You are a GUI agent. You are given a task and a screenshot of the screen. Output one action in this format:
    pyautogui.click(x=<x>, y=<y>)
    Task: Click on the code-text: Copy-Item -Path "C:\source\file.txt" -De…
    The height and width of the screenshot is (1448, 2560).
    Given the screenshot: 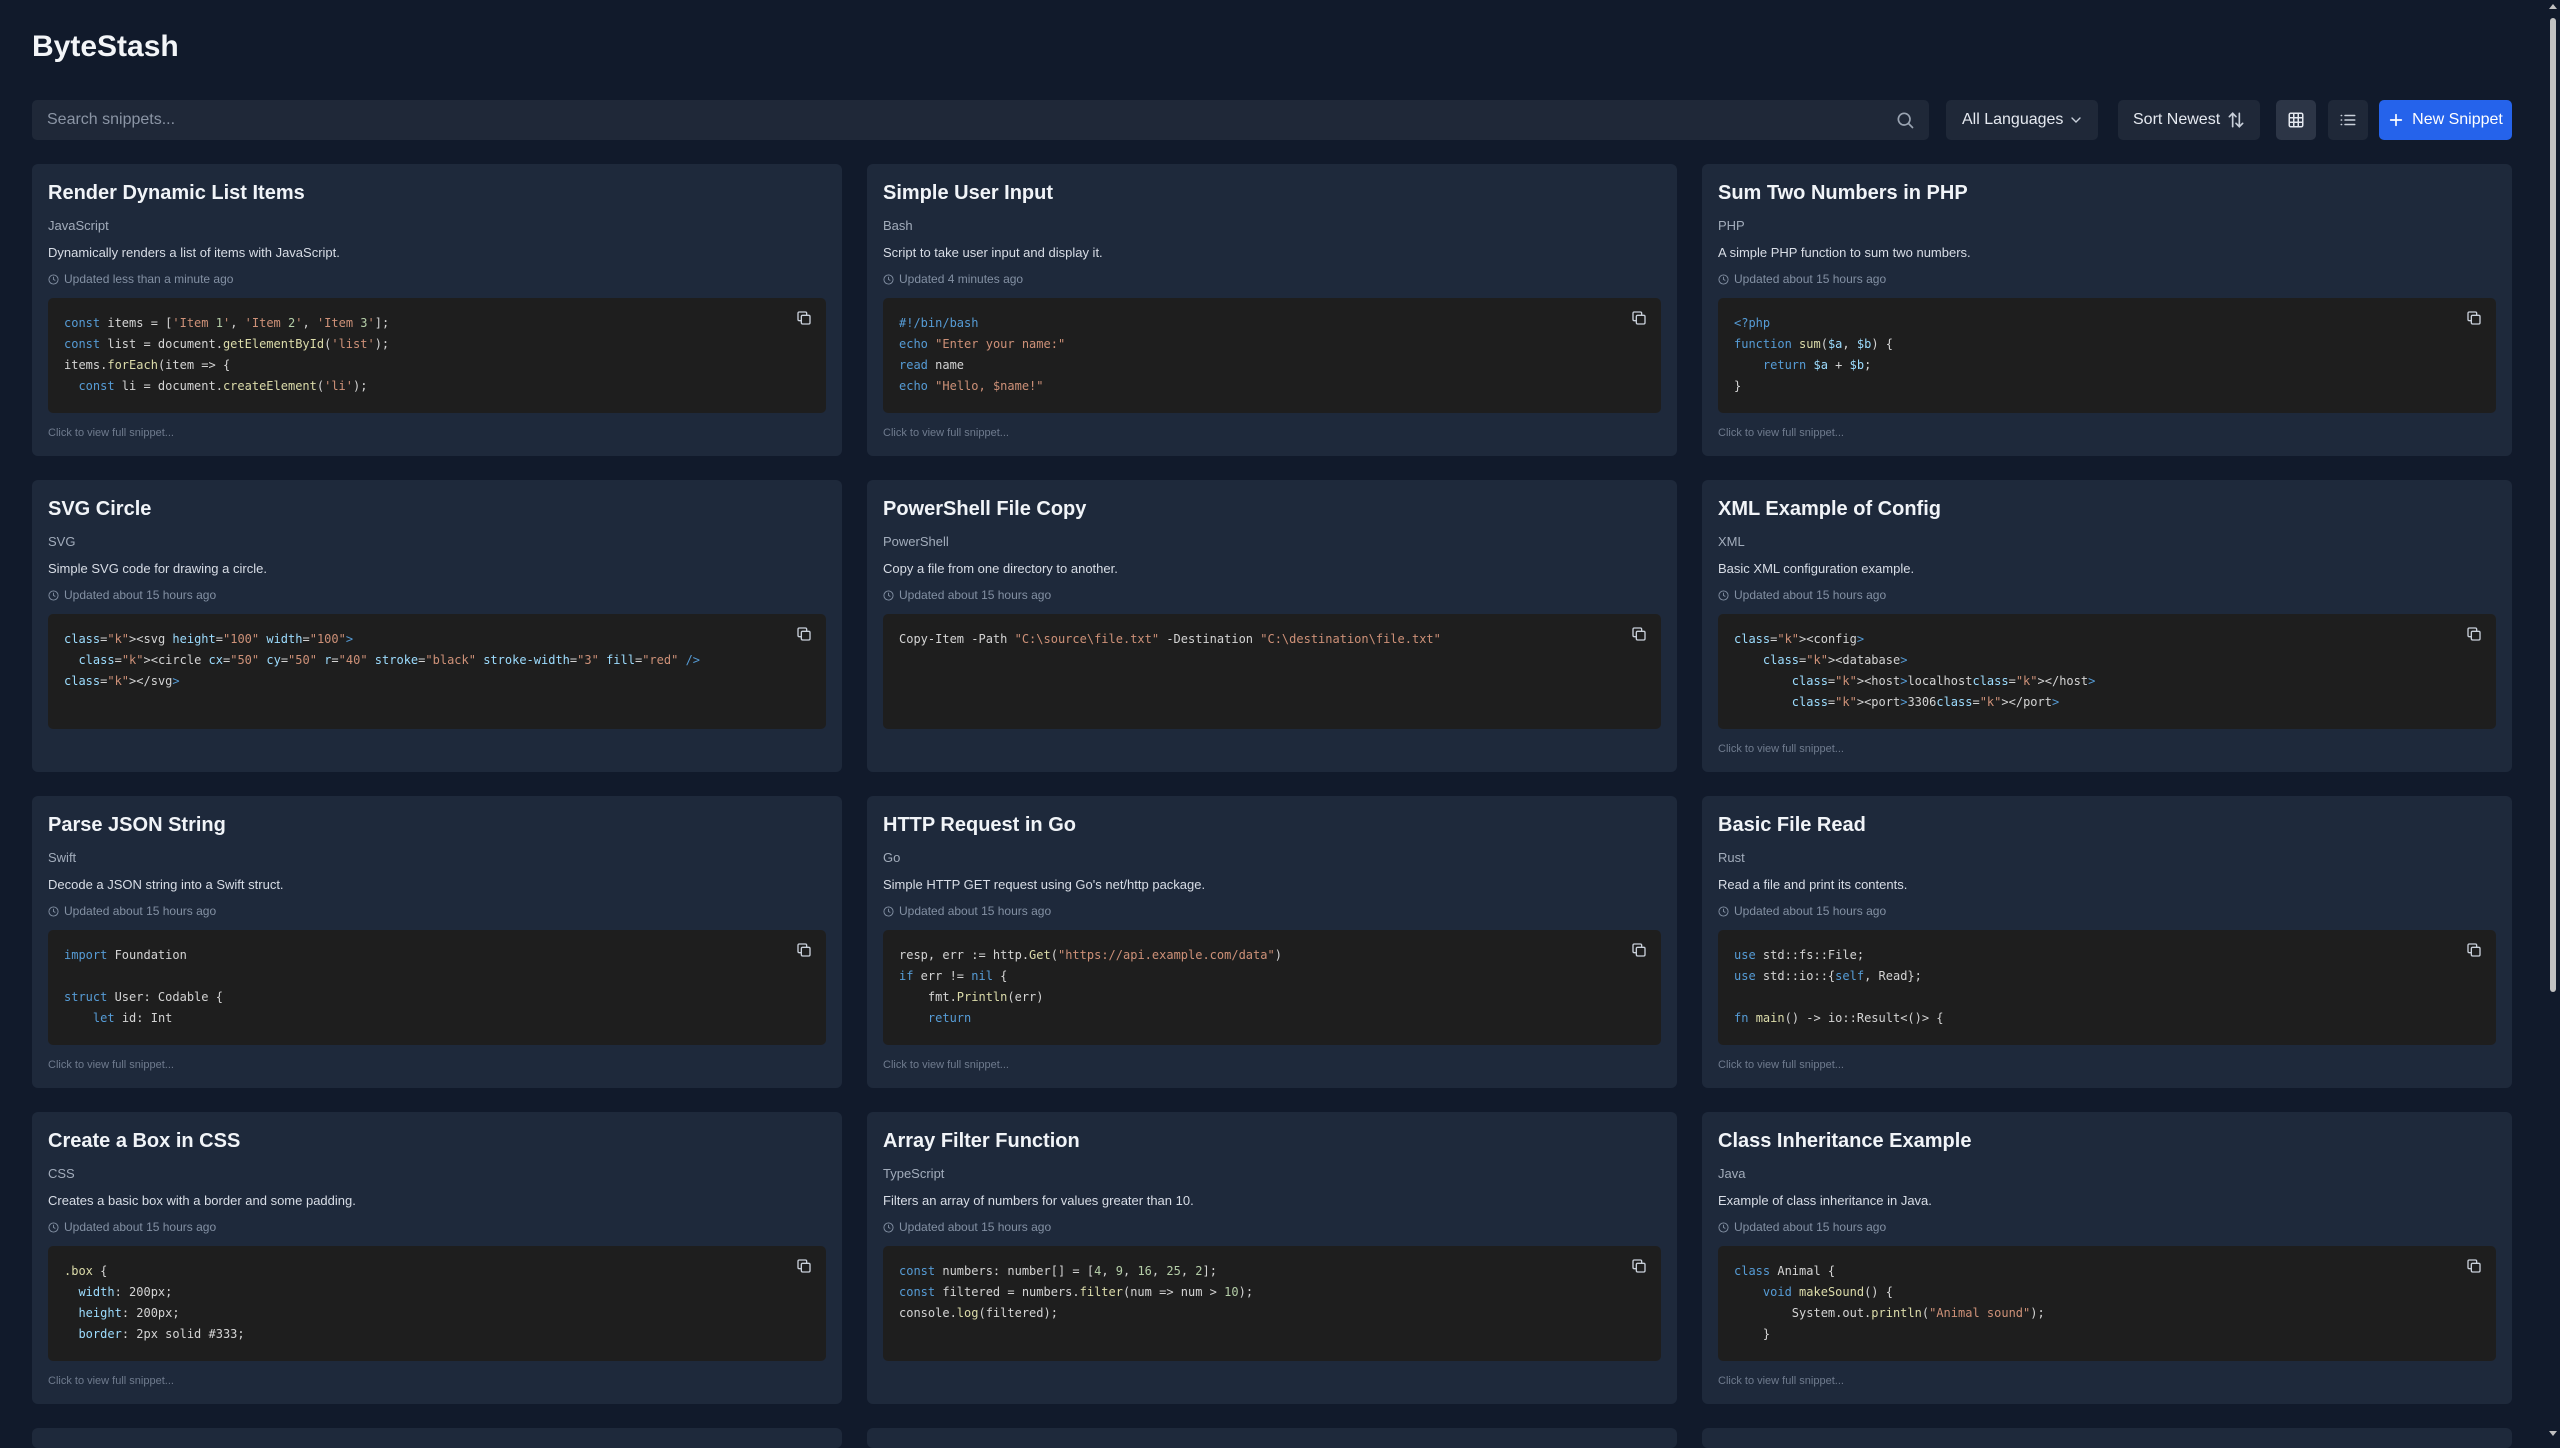 What is the action you would take?
    pyautogui.click(x=1170, y=639)
    